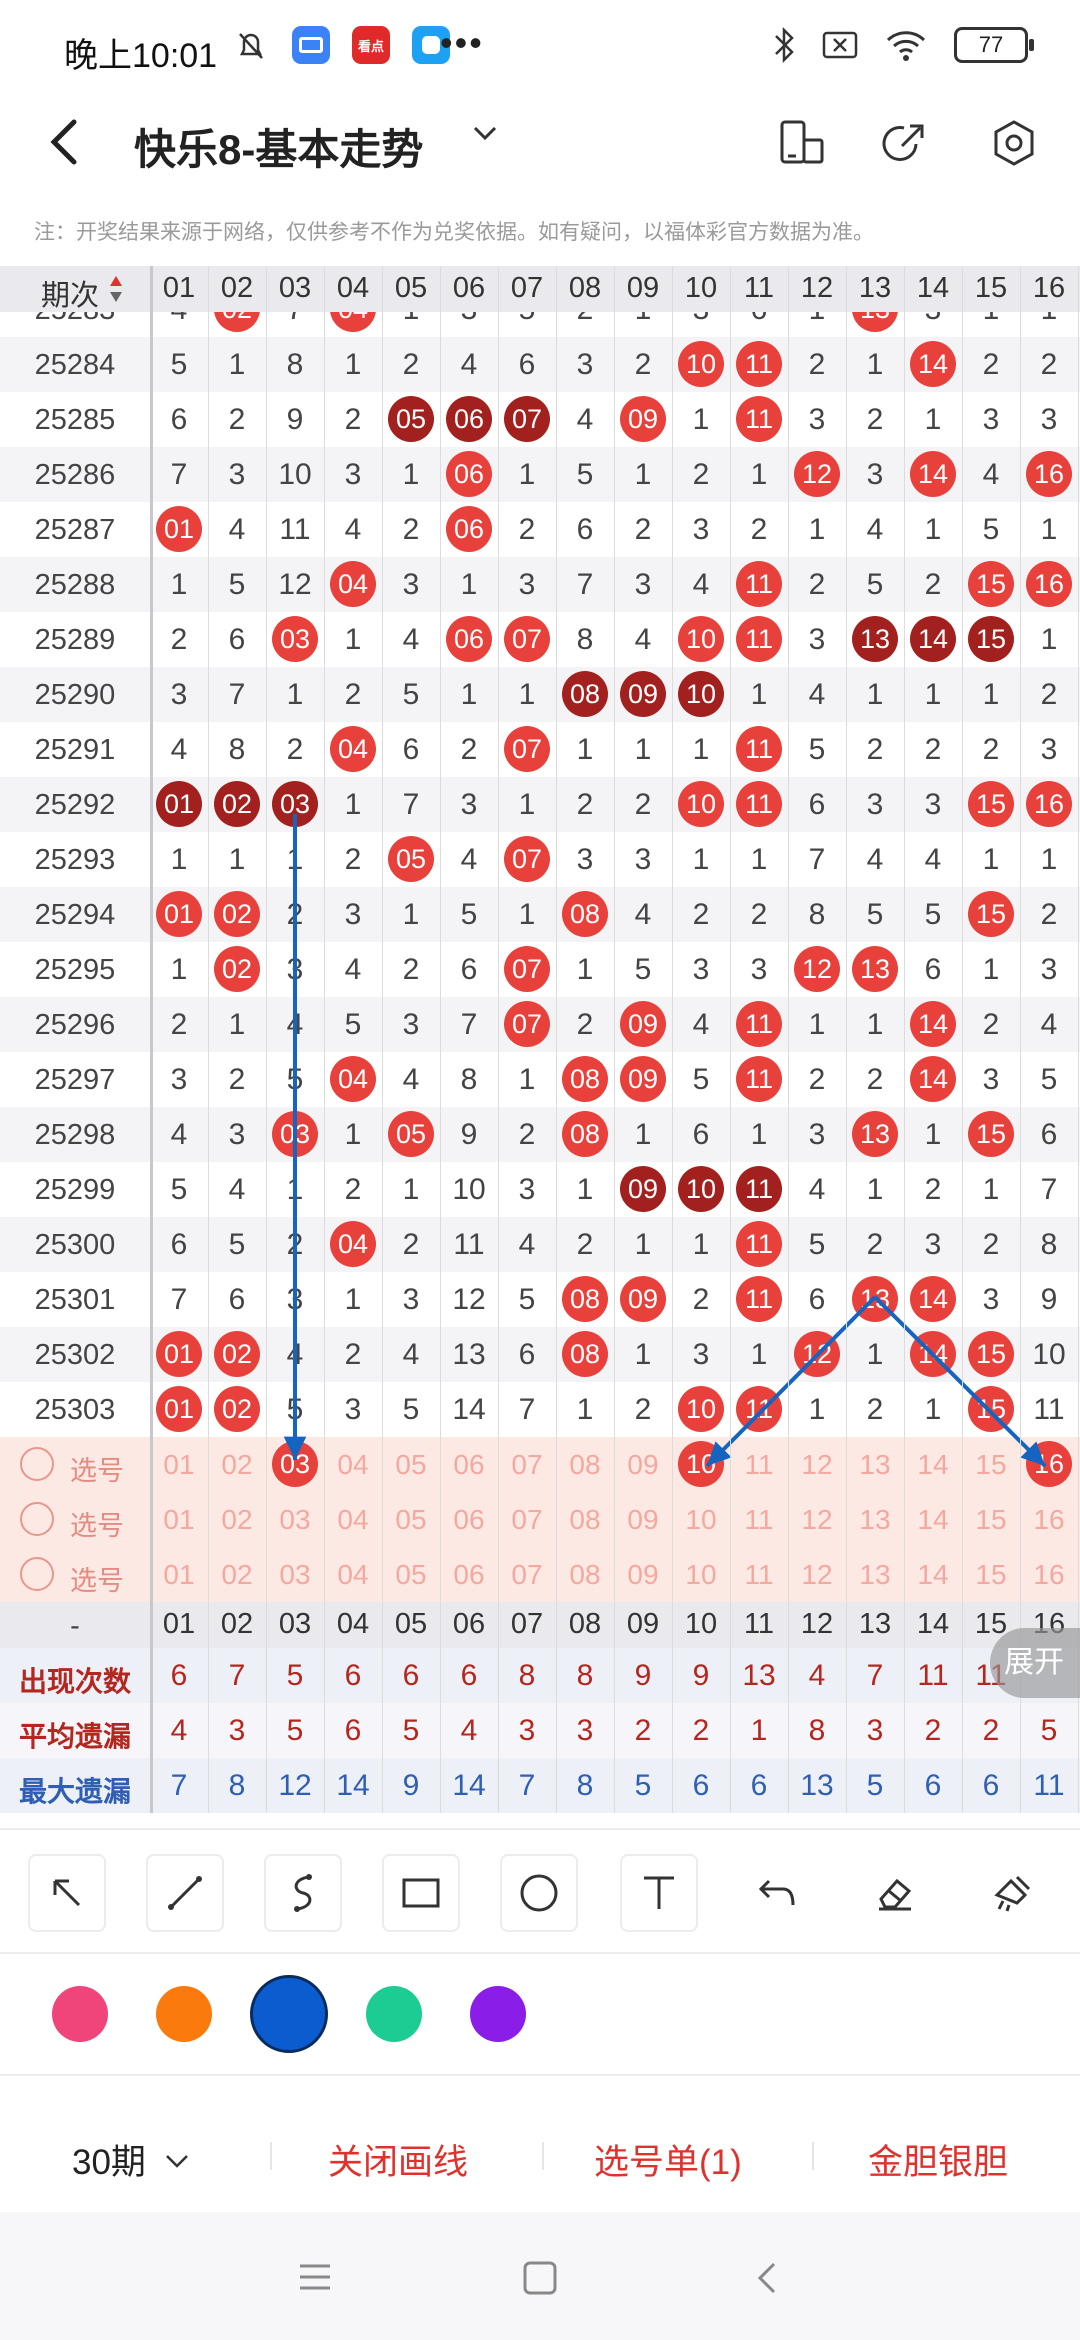 The width and height of the screenshot is (1080, 2340). Describe the element at coordinates (251, 46) in the screenshot. I see `bell-off-icon` at that location.